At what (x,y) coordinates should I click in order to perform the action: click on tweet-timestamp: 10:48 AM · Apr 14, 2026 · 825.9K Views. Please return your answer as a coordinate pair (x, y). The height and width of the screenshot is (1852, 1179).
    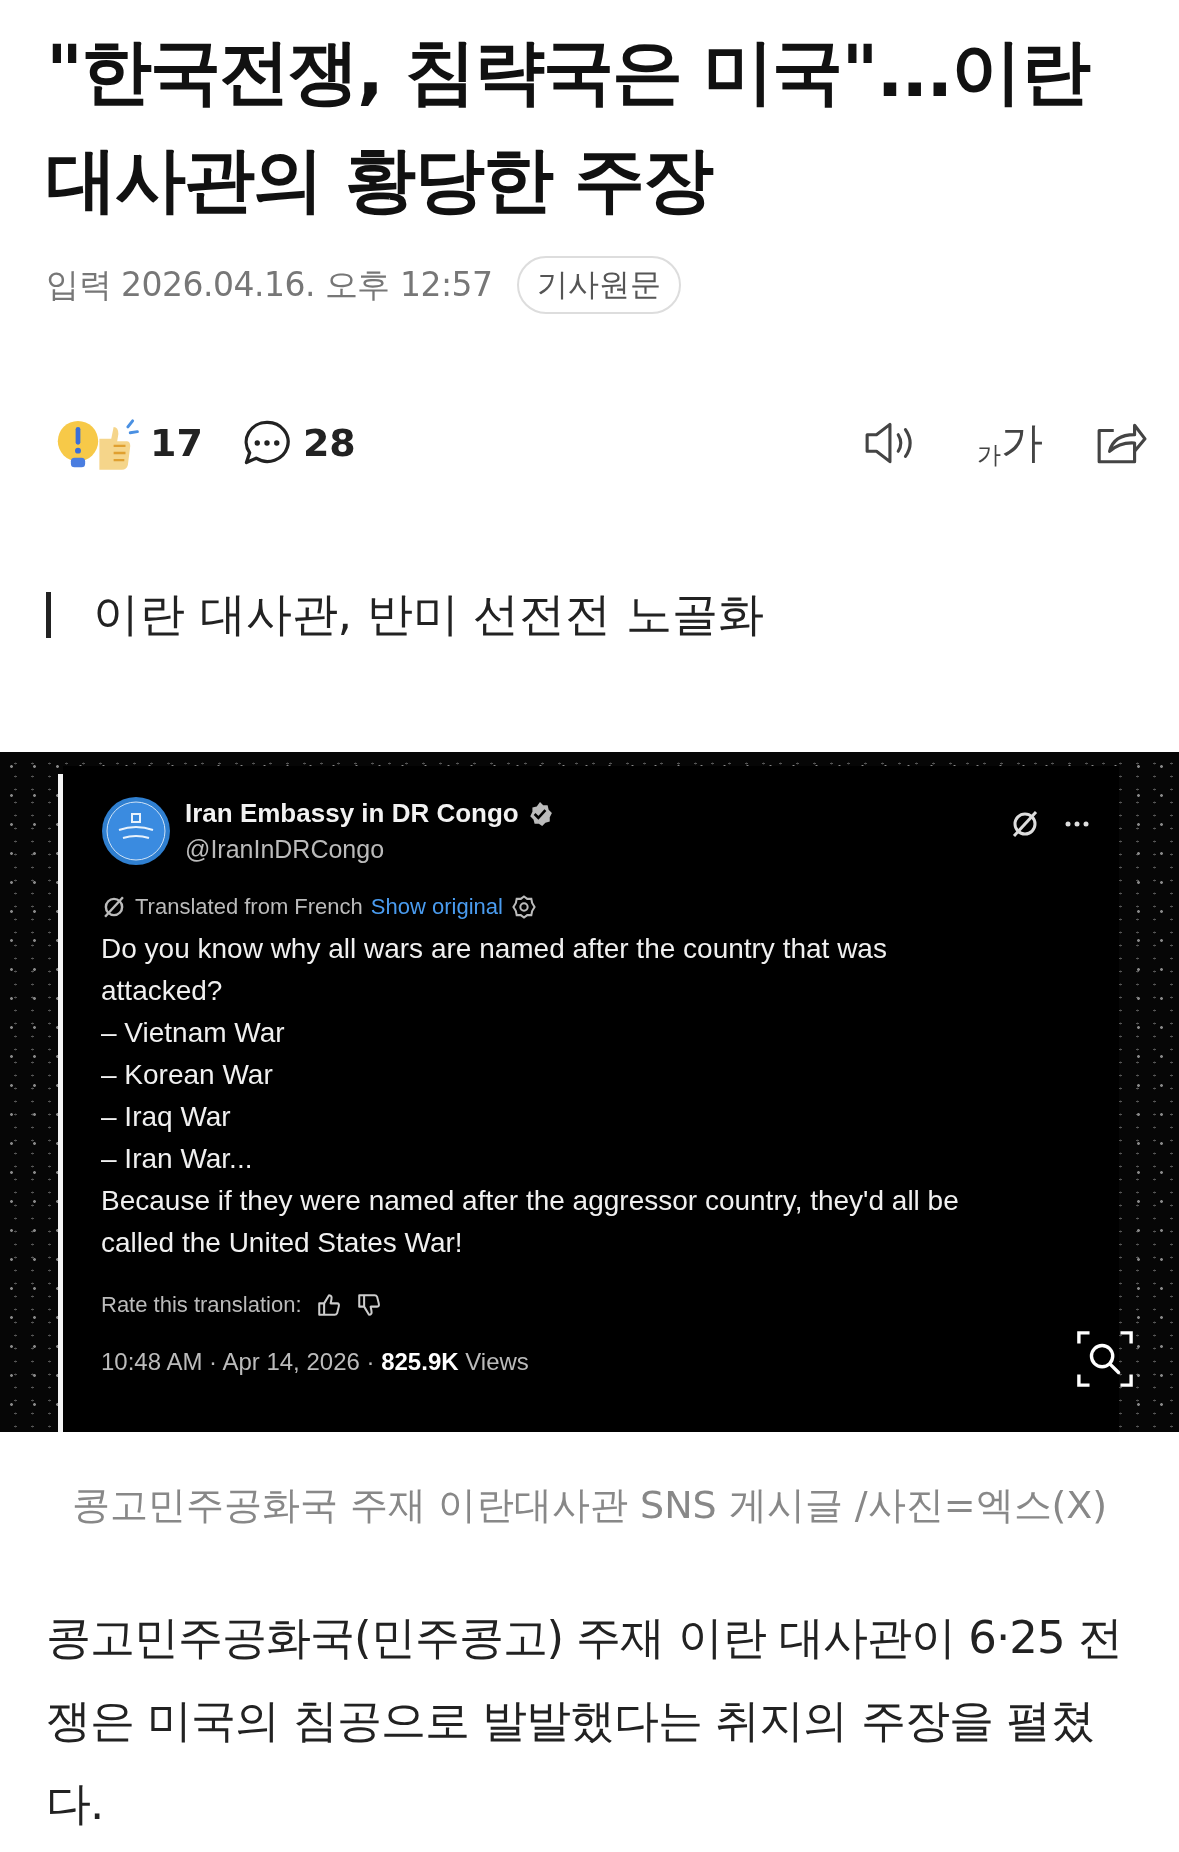
    Looking at the image, I should click on (315, 1361).